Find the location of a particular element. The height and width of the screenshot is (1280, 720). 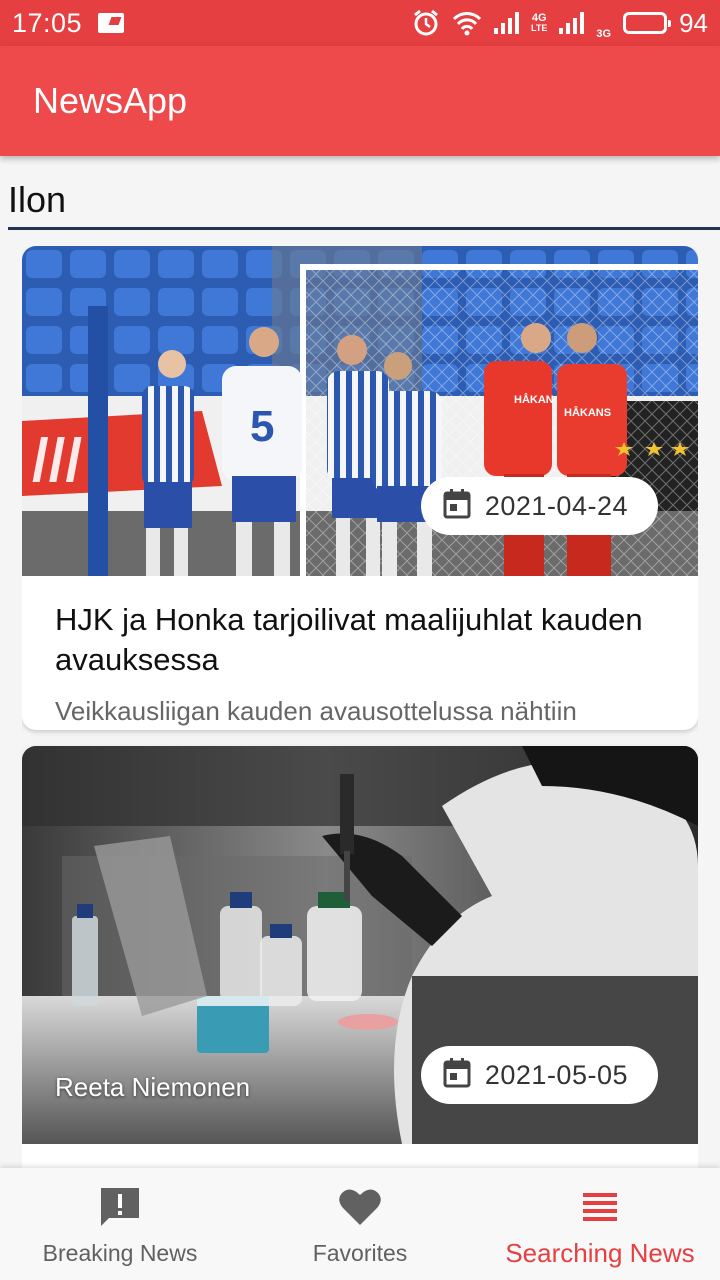

network-lte-label: LTE is located at coordinates (539, 28).